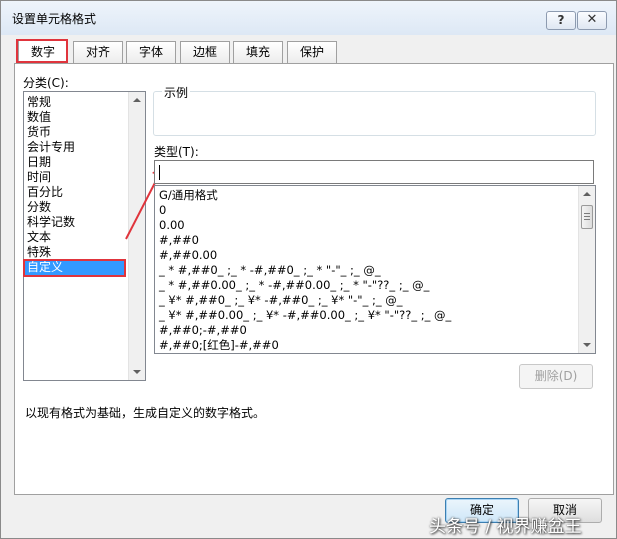 Image resolution: width=617 pixels, height=539 pixels. I want to click on tab-protection: 保护, so click(312, 52).